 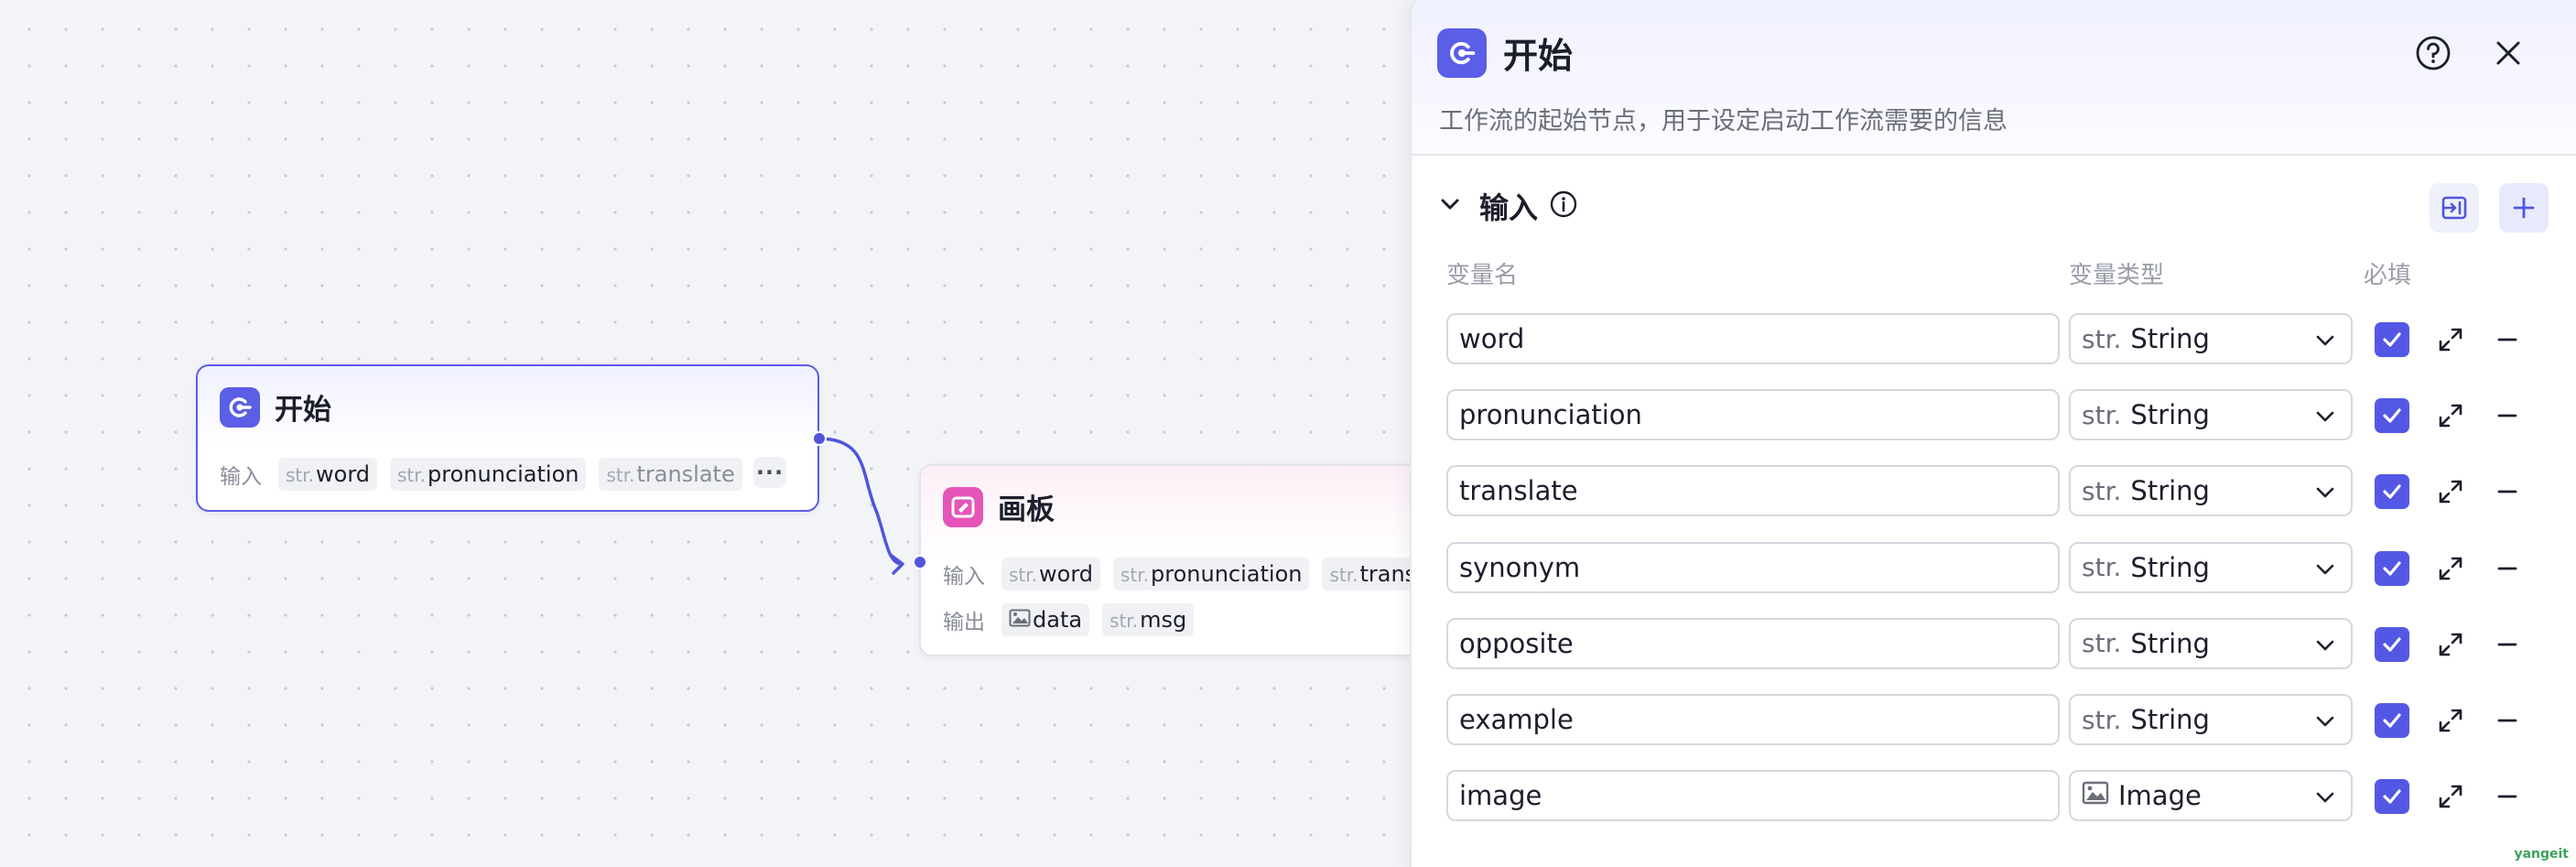 I want to click on column-header-required: 必填, so click(x=2388, y=275).